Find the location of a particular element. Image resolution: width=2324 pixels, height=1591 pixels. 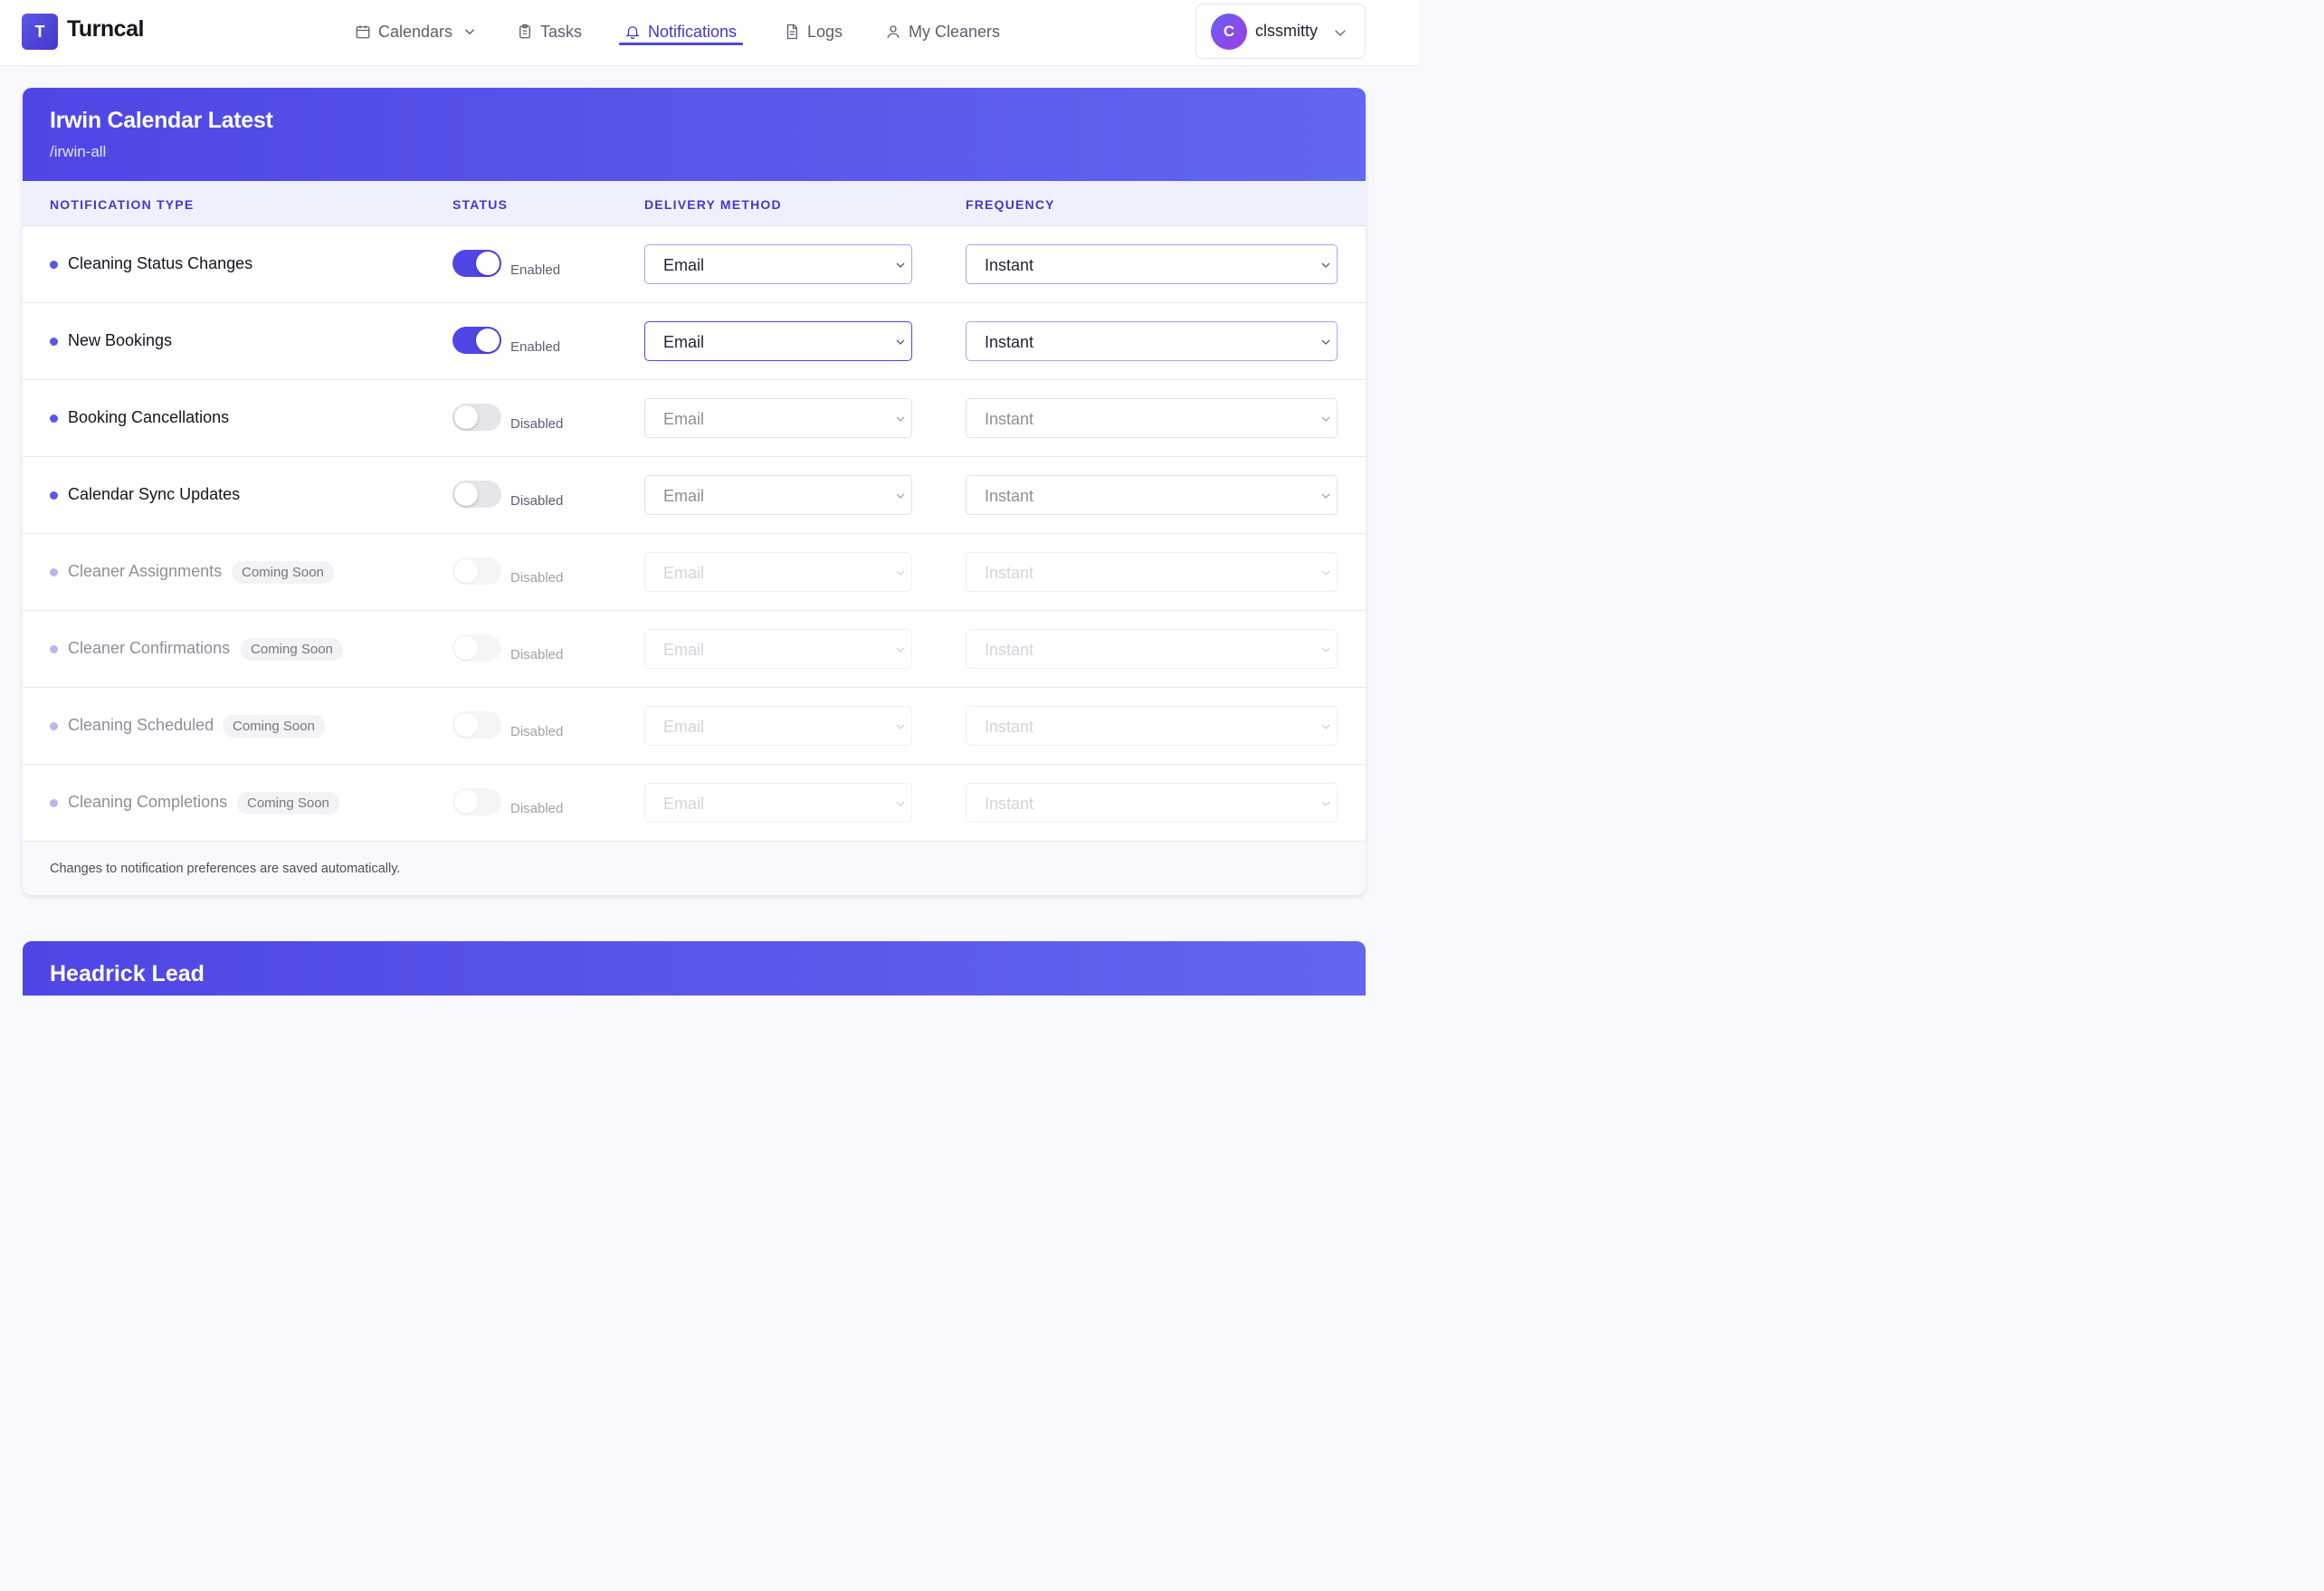

active-nav-indicator is located at coordinates (681, 44).